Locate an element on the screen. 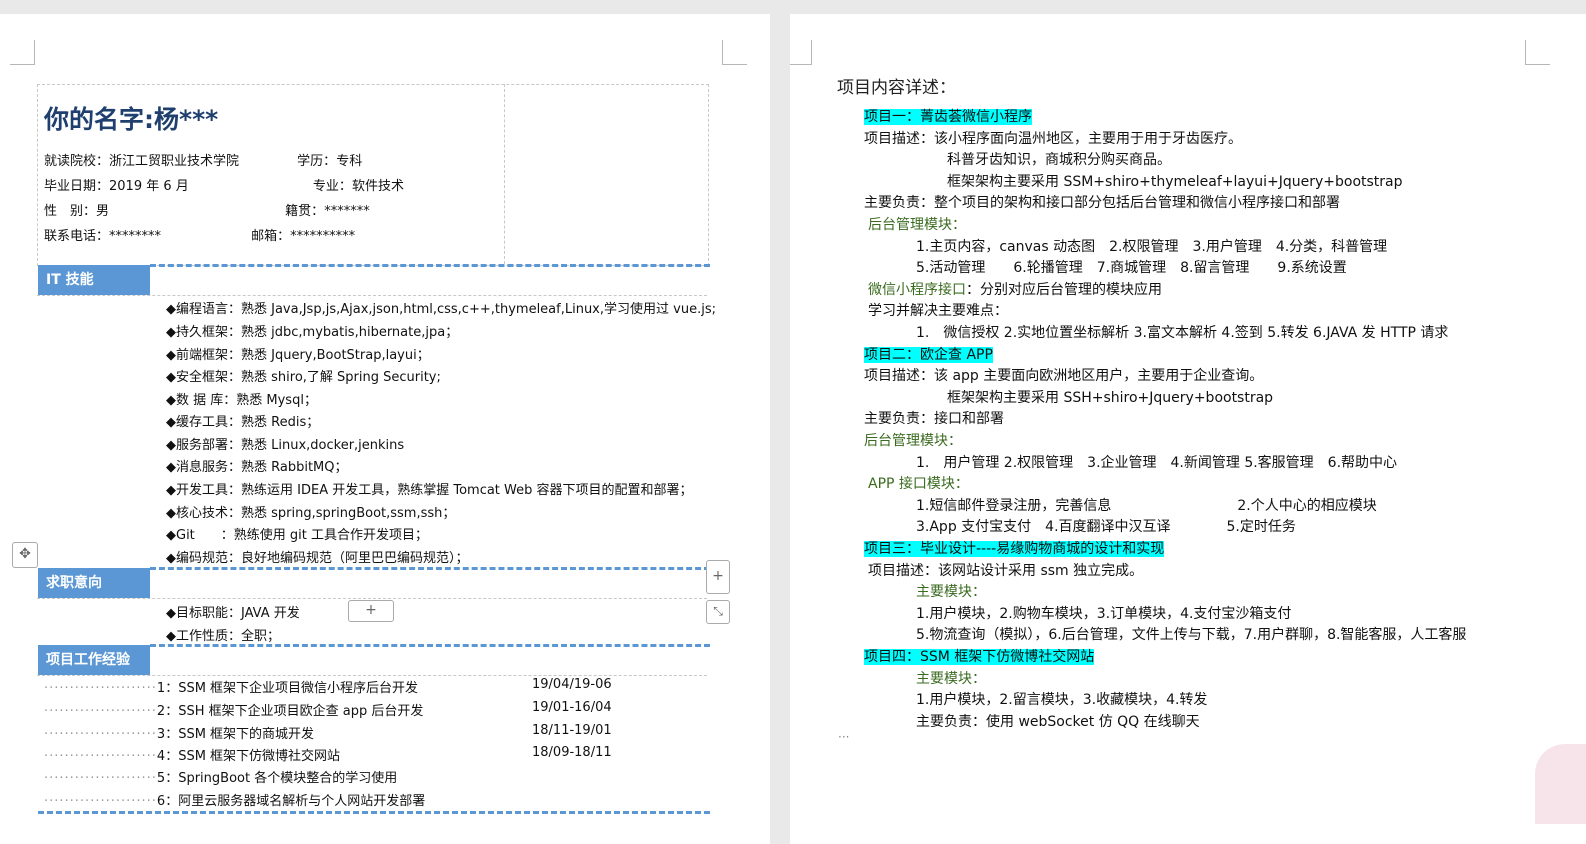 The height and width of the screenshot is (844, 1586). detail-line: 1.用户模块，2.留言模块，3.收藏模块，4.转发 is located at coordinates (1062, 700).